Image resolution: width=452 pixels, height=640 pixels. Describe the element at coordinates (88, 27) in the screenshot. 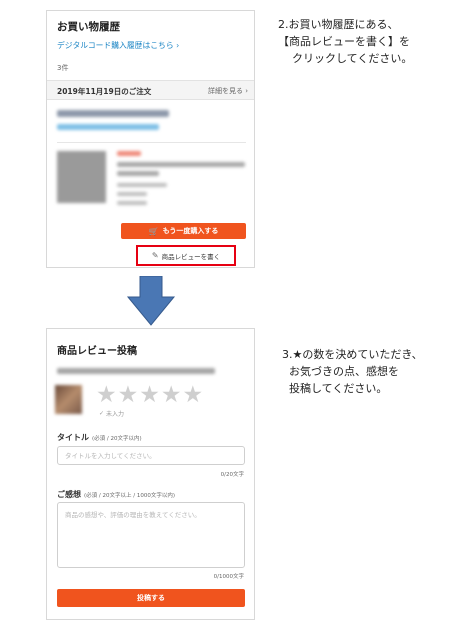

I see `purchase-history-title: お買い物履歴` at that location.